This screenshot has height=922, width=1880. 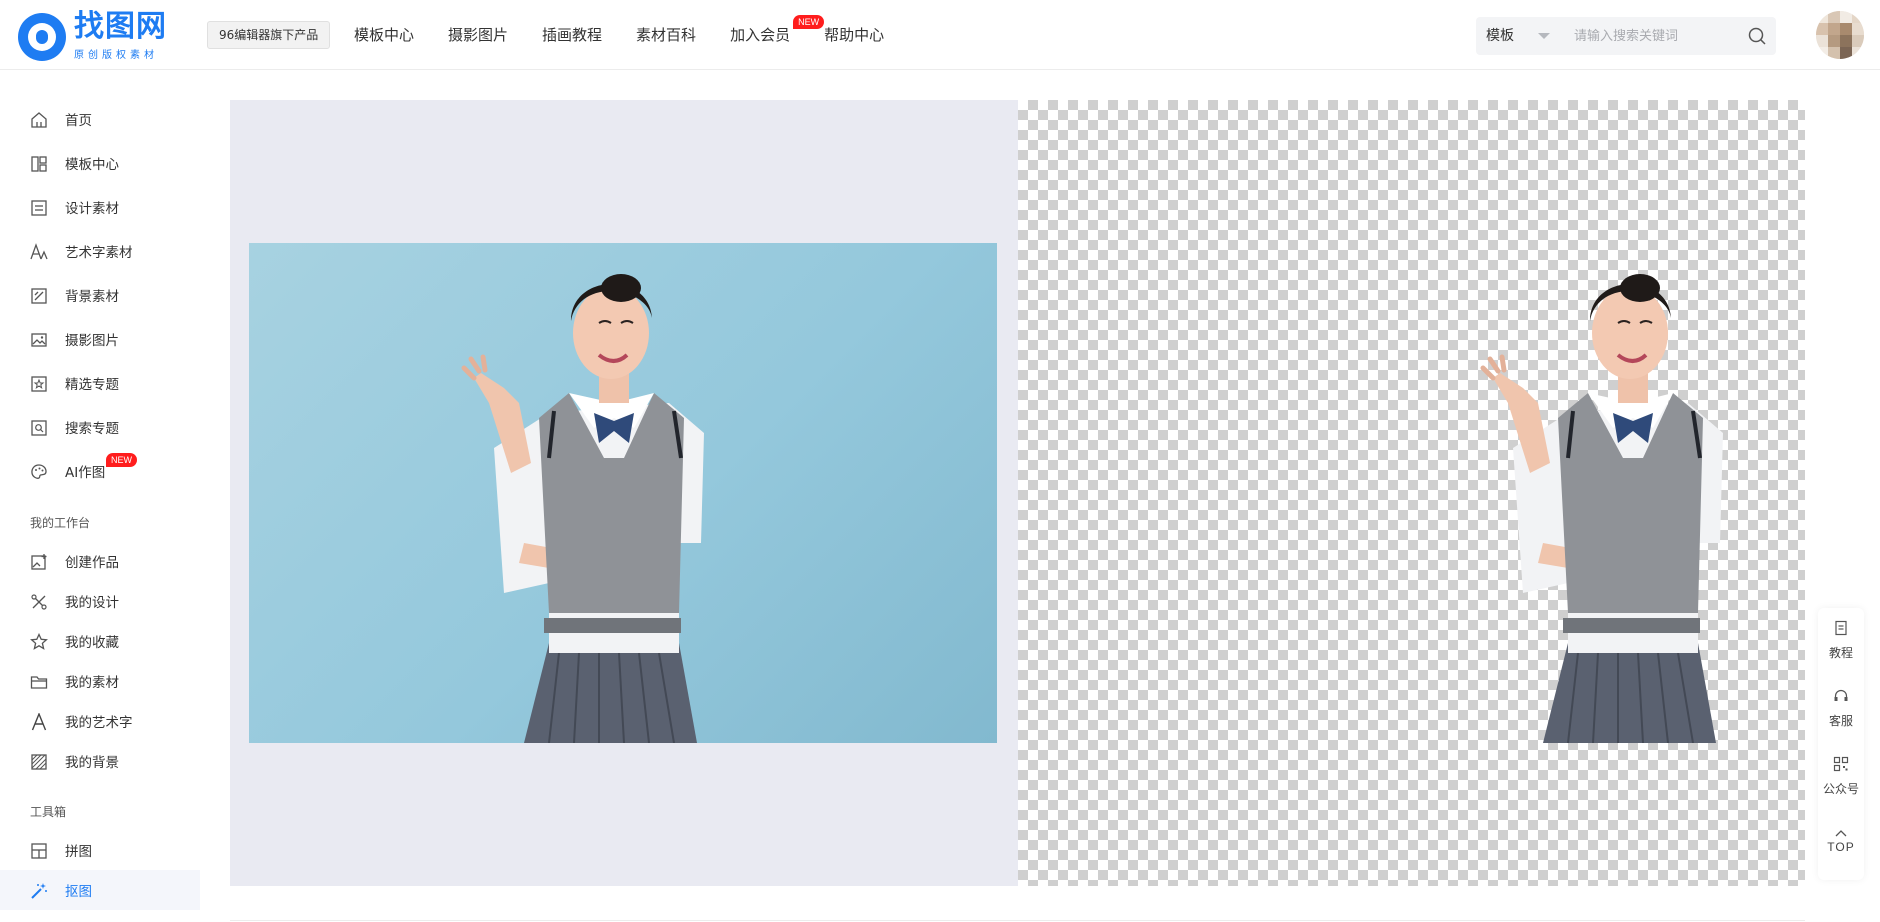 I want to click on search-topic-icon, so click(x=39, y=428).